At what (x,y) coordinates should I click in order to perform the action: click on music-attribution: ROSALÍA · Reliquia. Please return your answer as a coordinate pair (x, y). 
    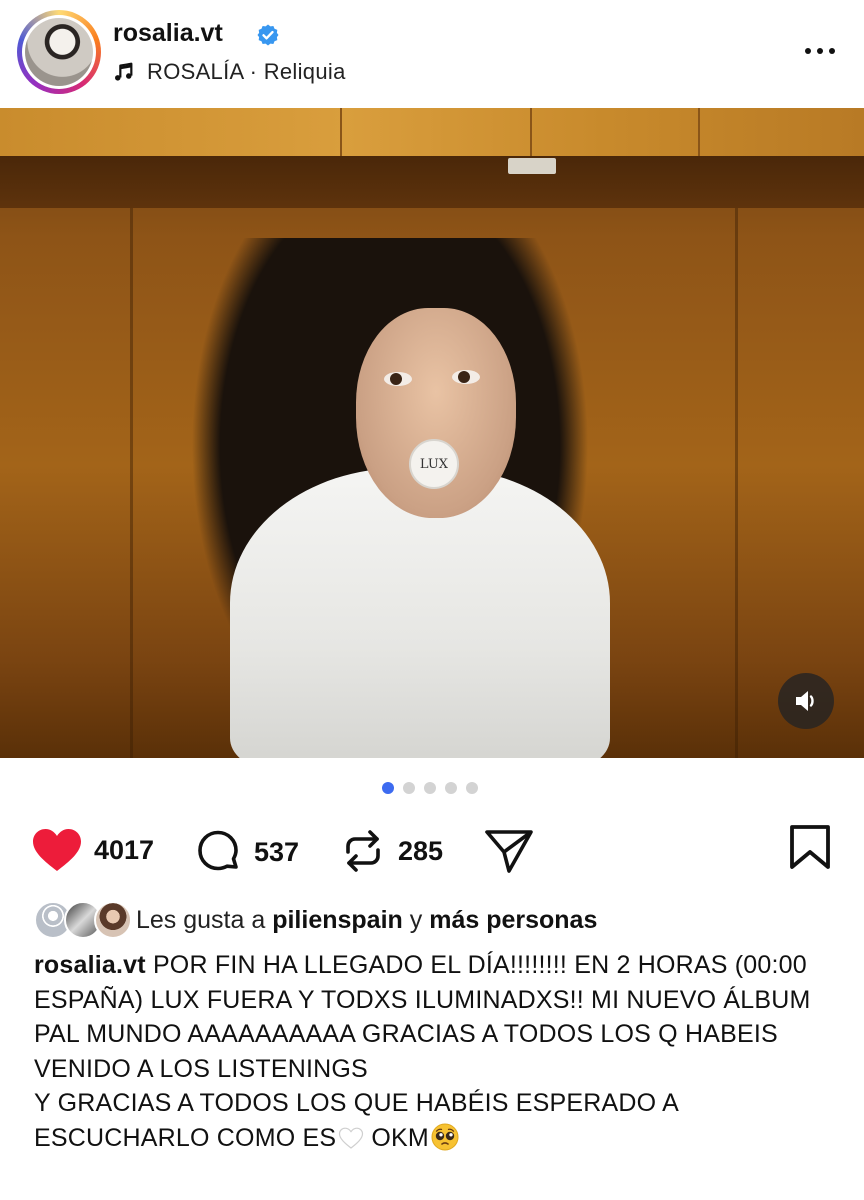
    Looking at the image, I should click on (229, 72).